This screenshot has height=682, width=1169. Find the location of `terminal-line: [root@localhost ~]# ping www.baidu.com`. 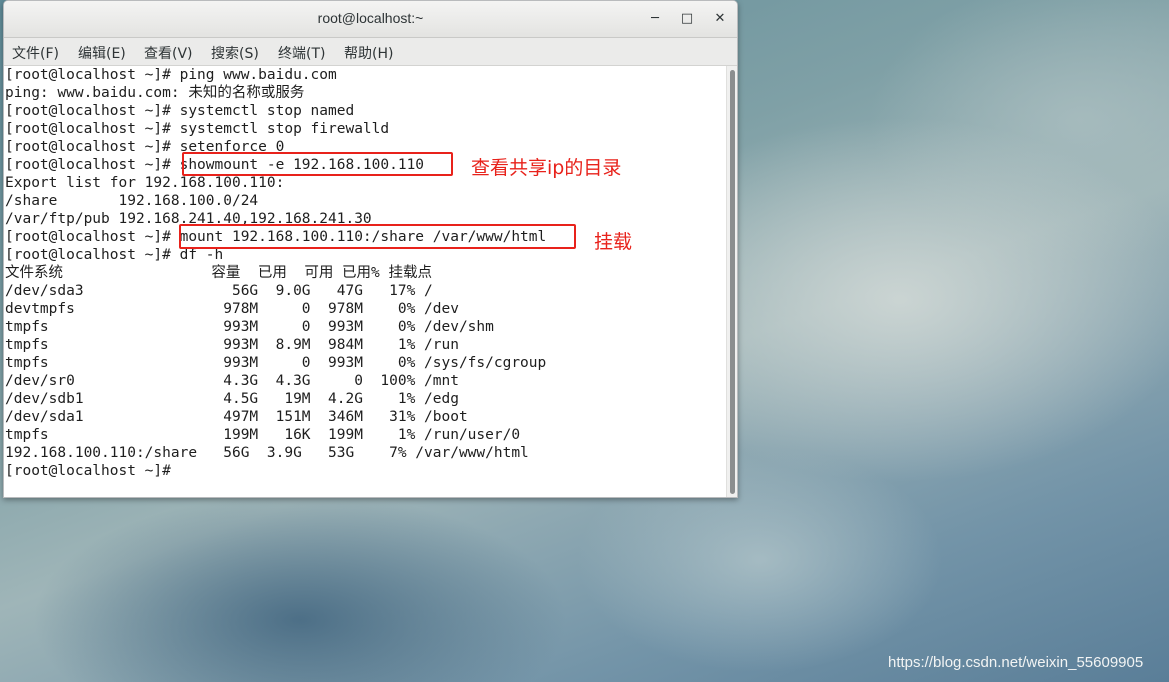

terminal-line: [root@localhost ~]# ping www.baidu.com is located at coordinates (171, 75).